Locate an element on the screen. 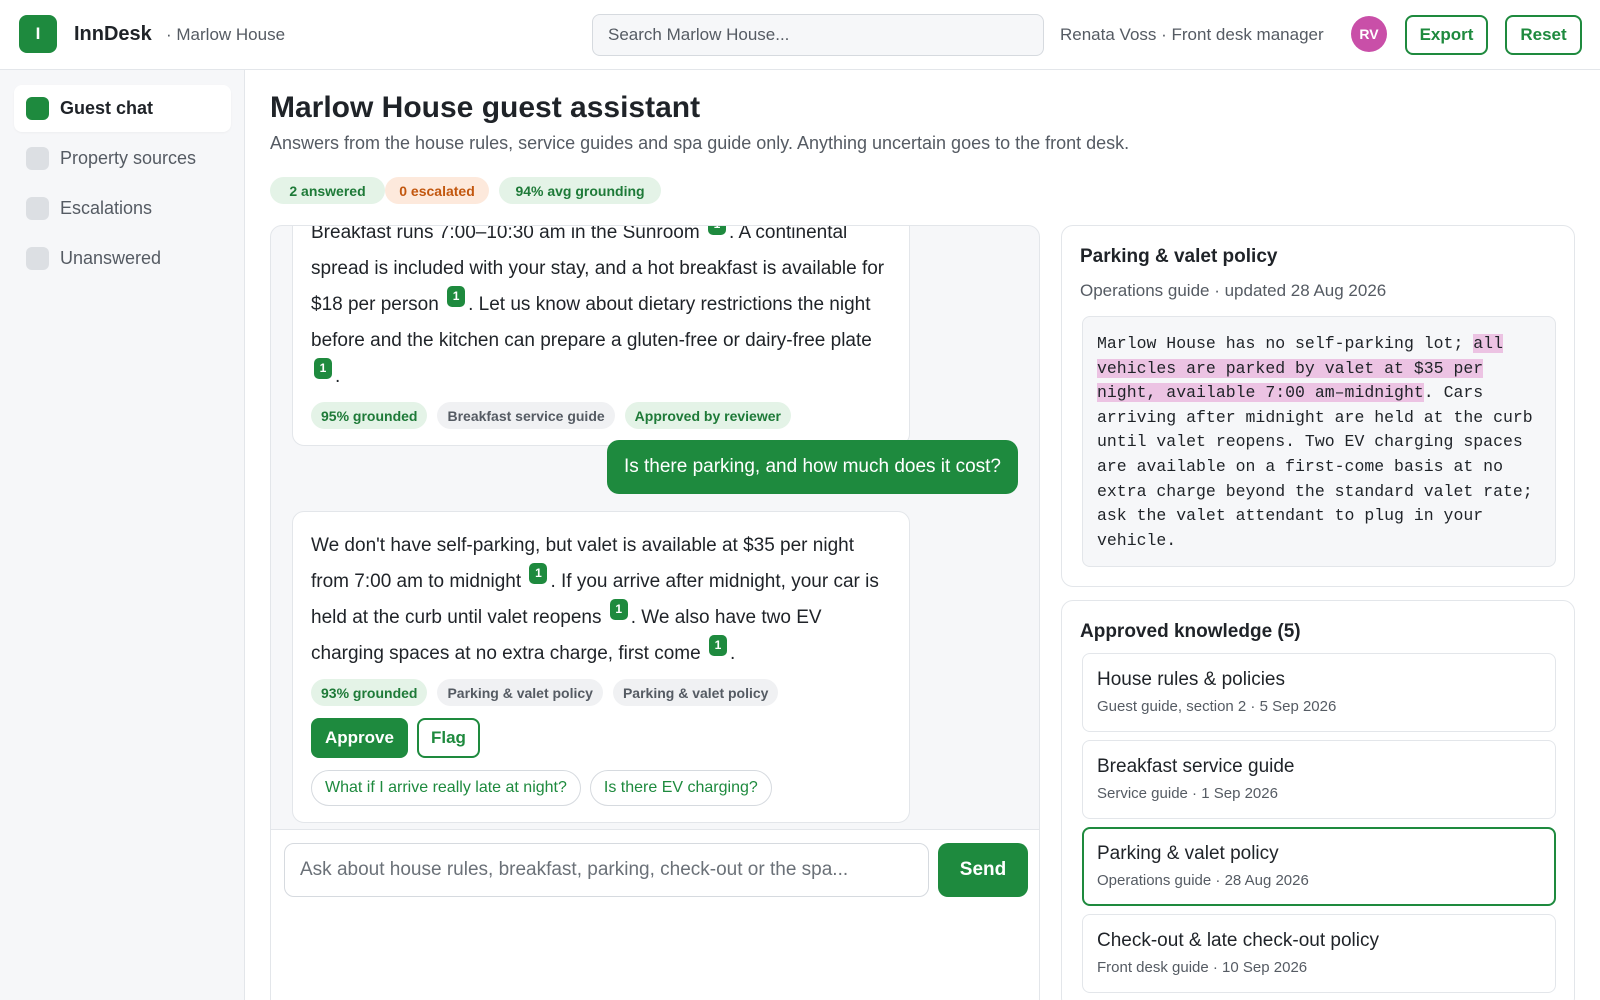  suggestion-chip: What if I arrive really late at night? is located at coordinates (446, 788).